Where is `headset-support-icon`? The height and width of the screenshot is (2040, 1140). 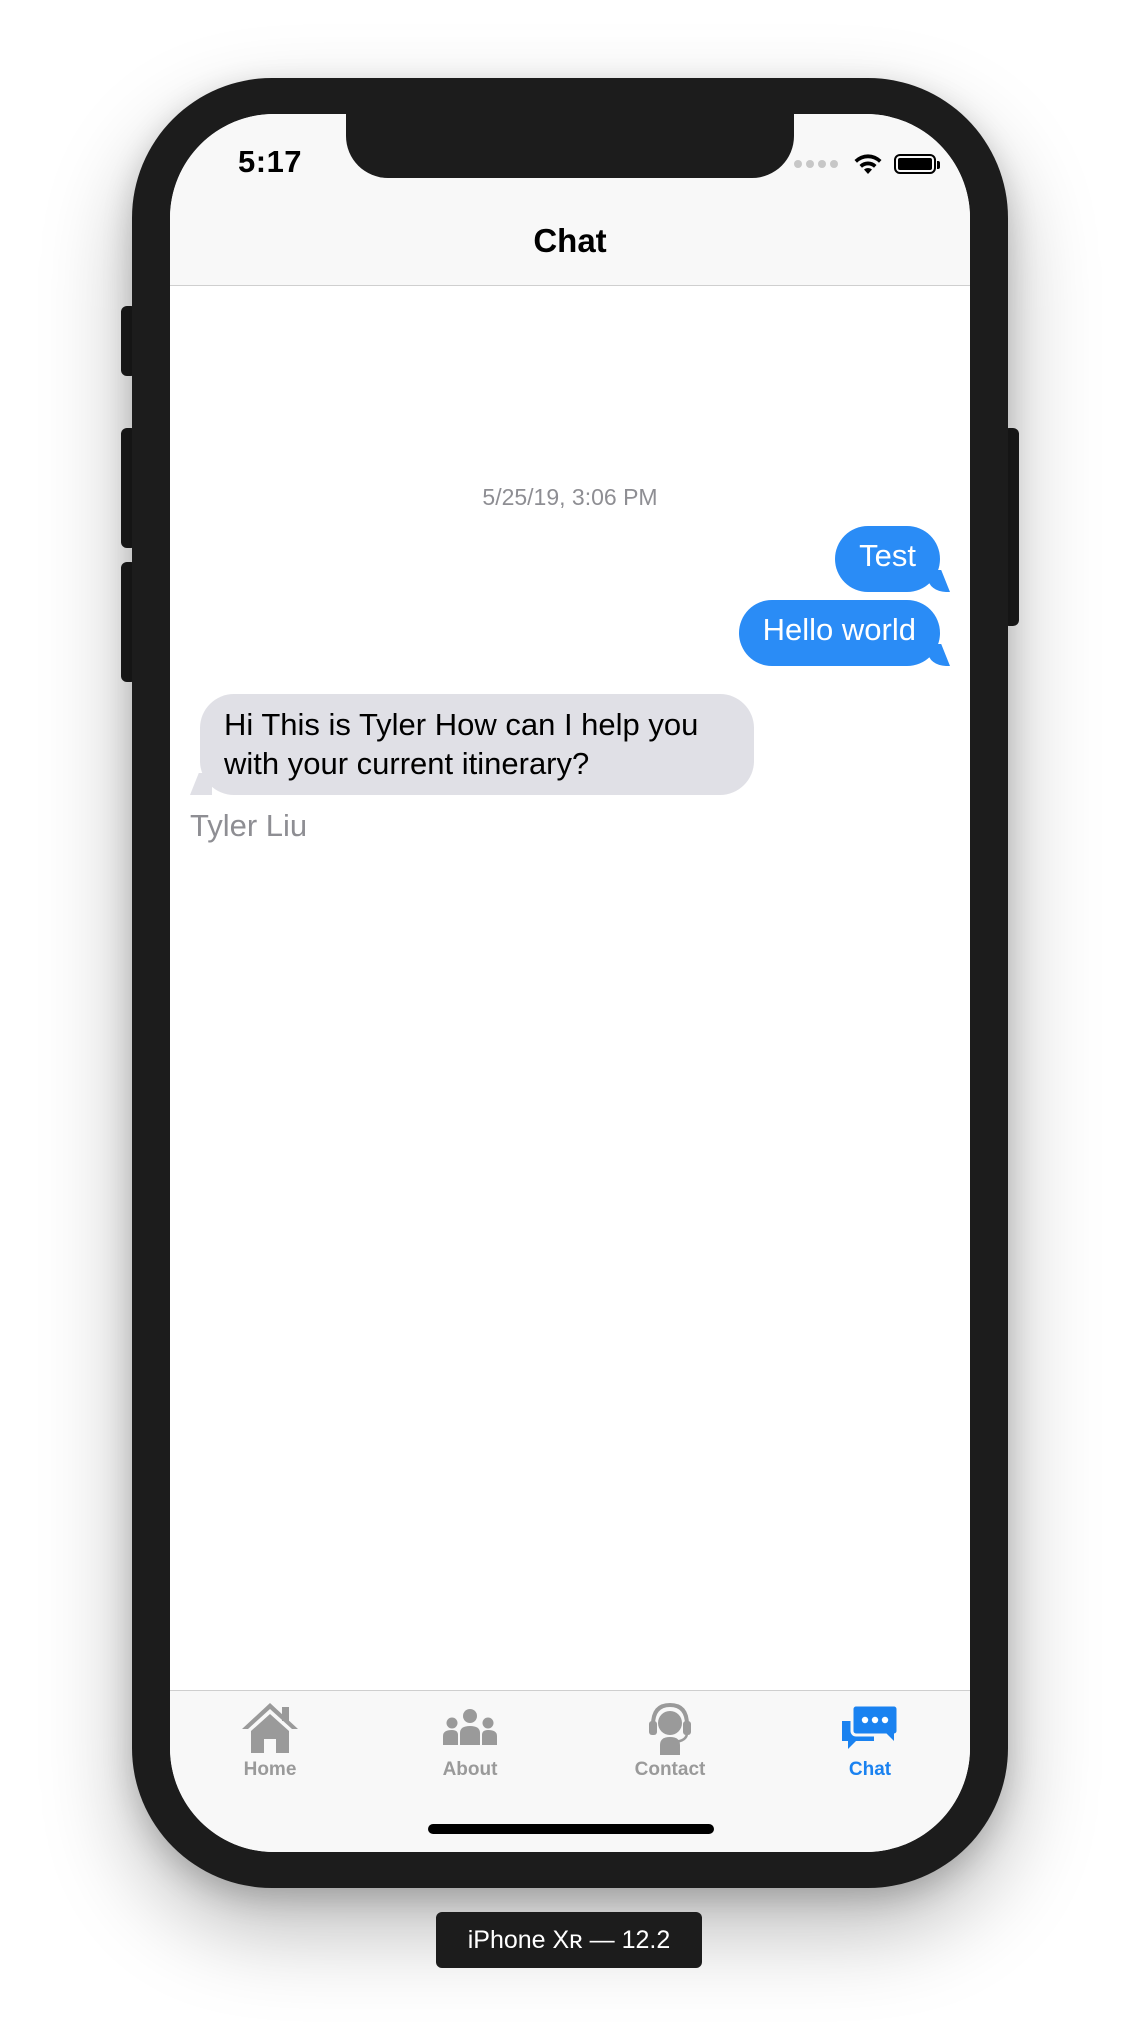 headset-support-icon is located at coordinates (670, 1728).